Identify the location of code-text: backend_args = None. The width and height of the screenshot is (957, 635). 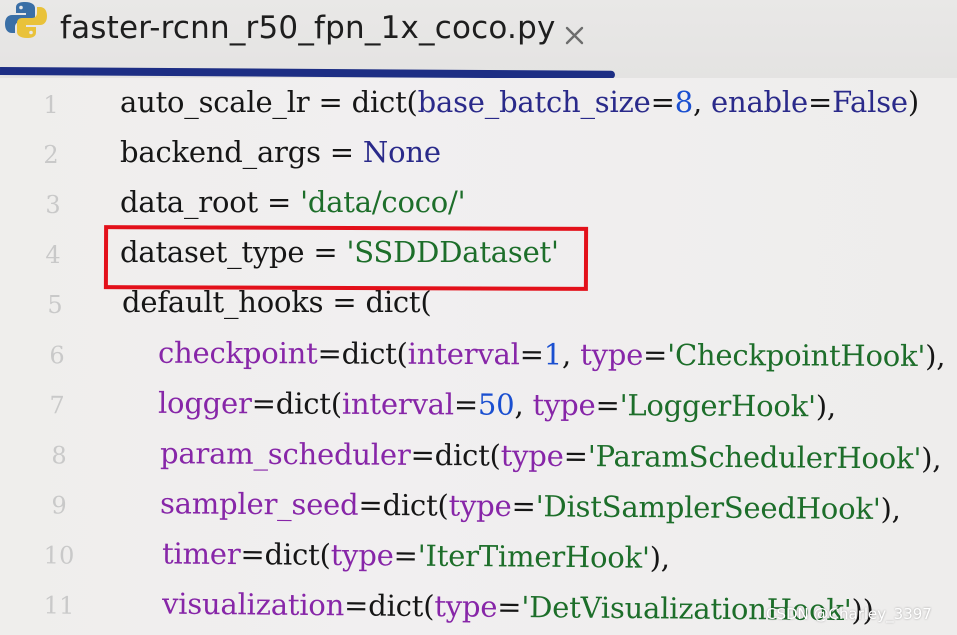
(280, 152).